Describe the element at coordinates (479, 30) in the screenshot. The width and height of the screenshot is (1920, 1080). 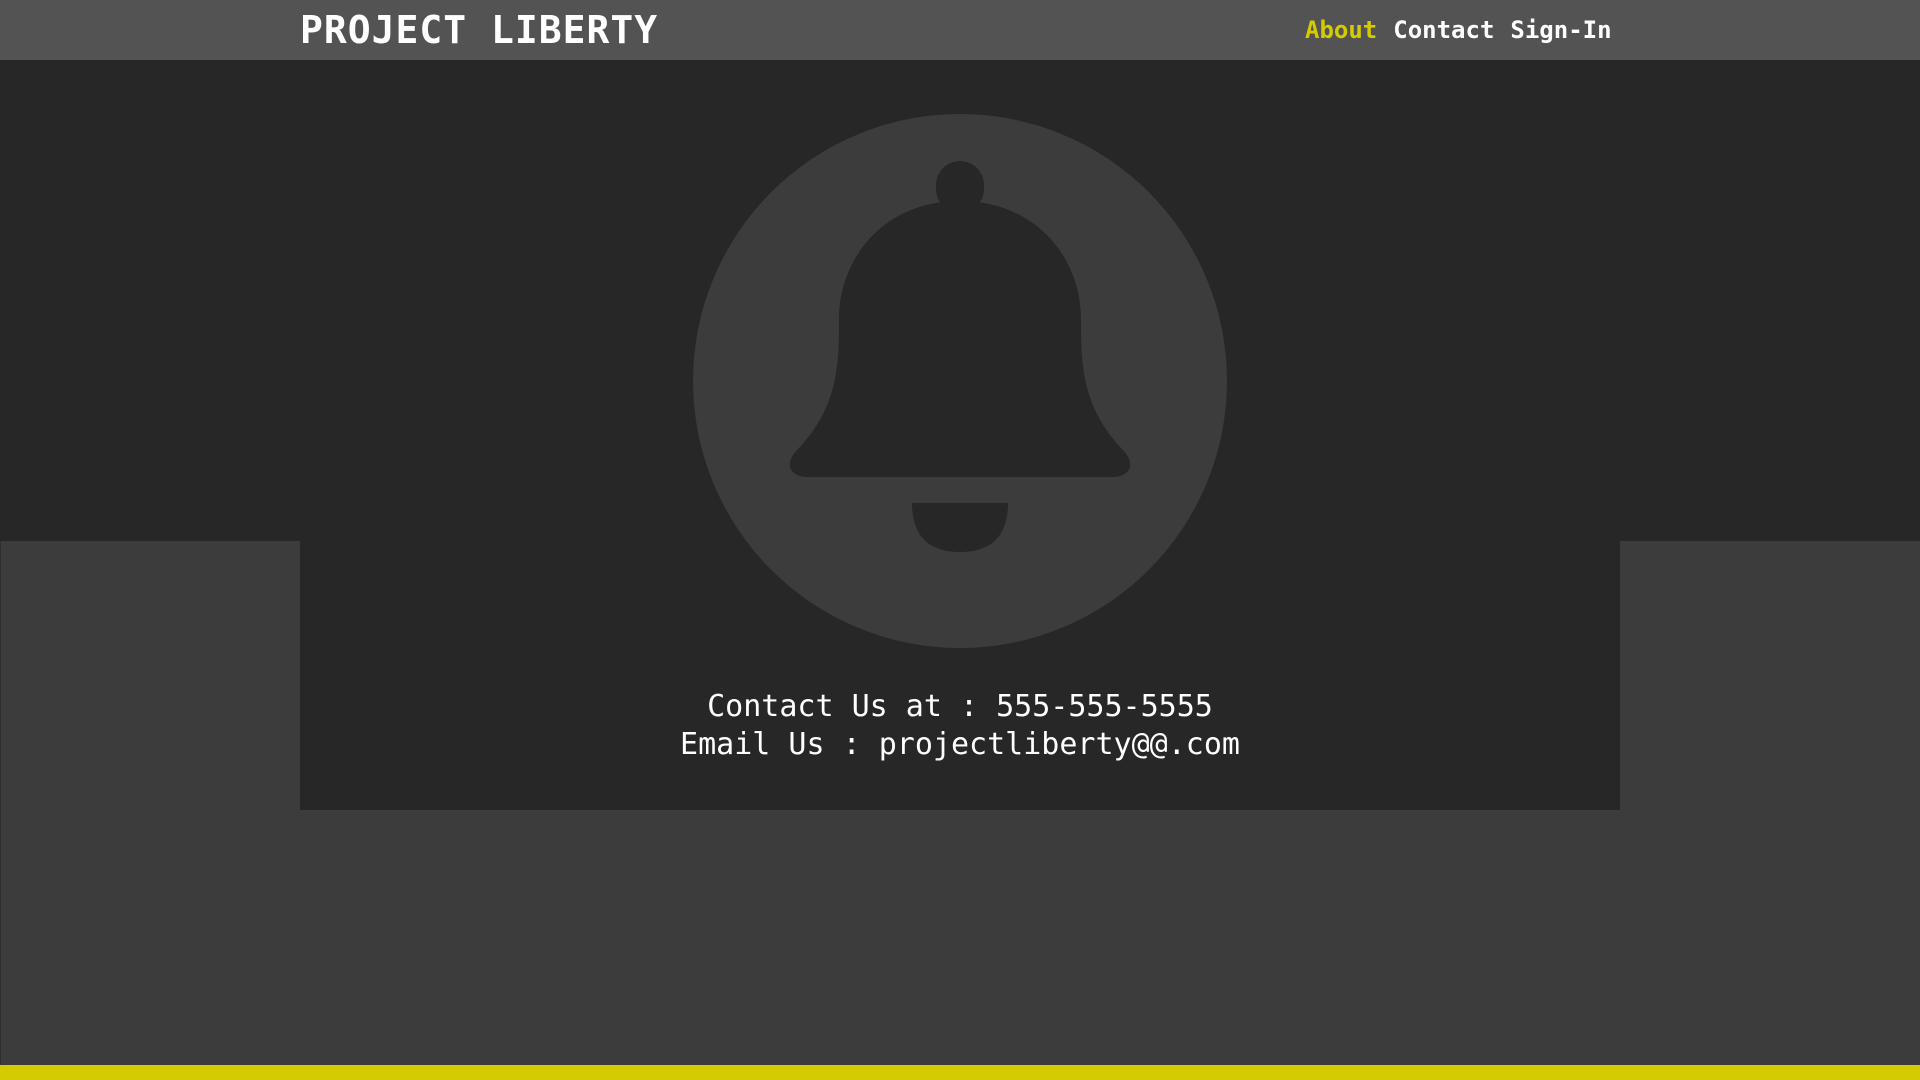
I see `brand-title: PROJECT LIBERTY` at that location.